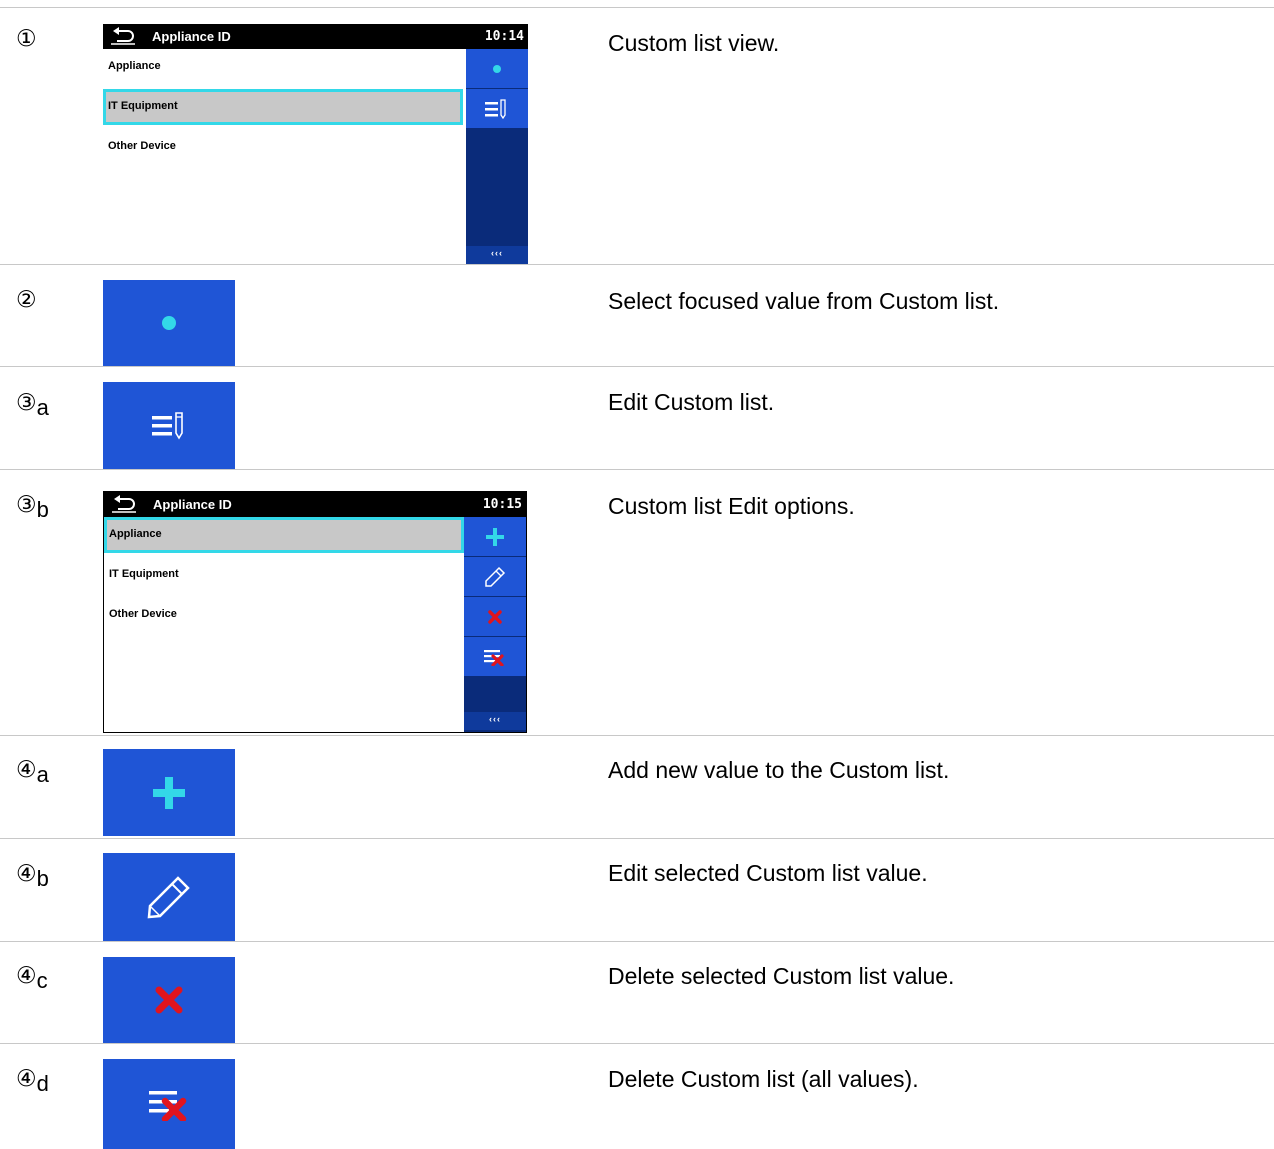  I want to click on step-number: ②, so click(26, 300).